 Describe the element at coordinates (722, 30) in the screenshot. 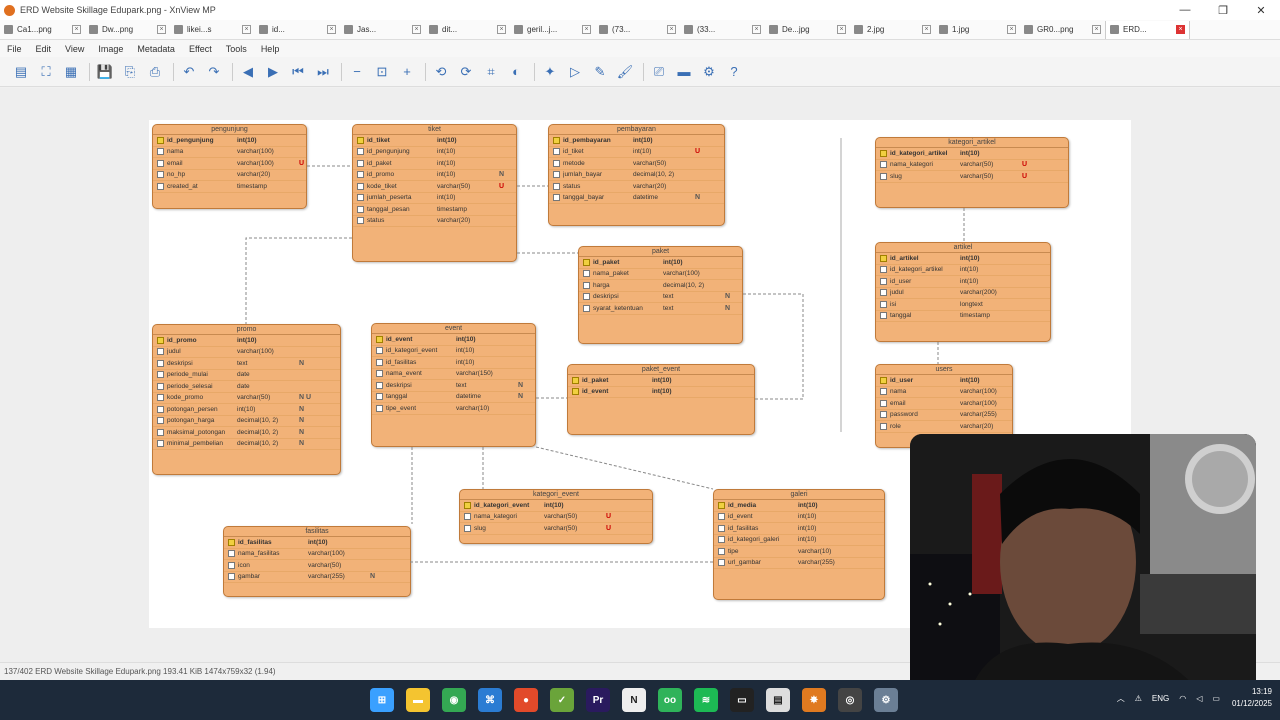

I see `image-tab: (33... ×` at that location.